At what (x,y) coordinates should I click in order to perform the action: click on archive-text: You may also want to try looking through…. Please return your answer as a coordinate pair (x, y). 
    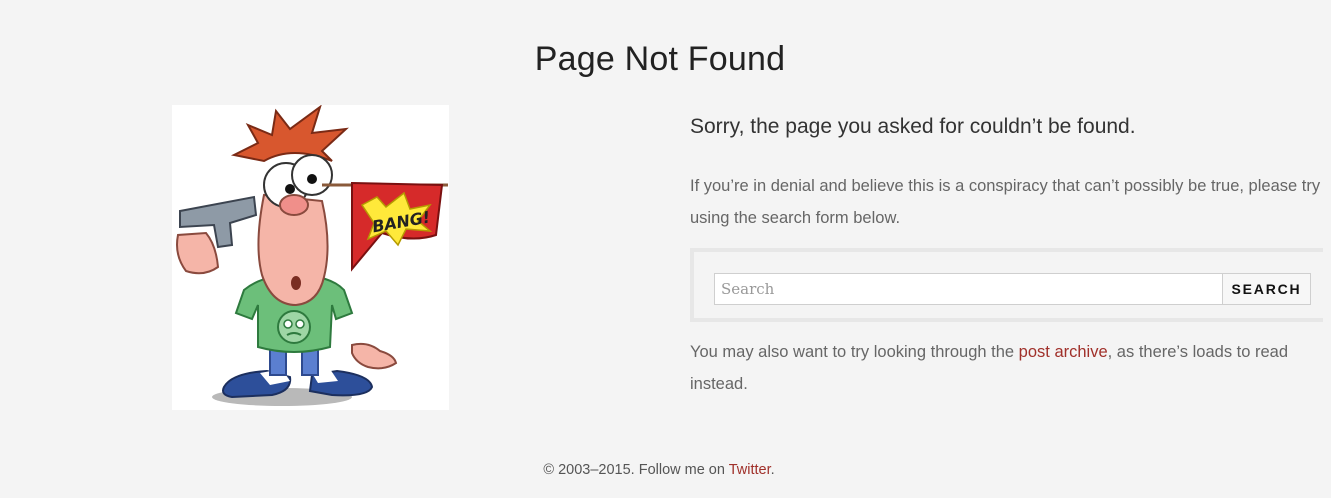
    Looking at the image, I should click on (1010, 368).